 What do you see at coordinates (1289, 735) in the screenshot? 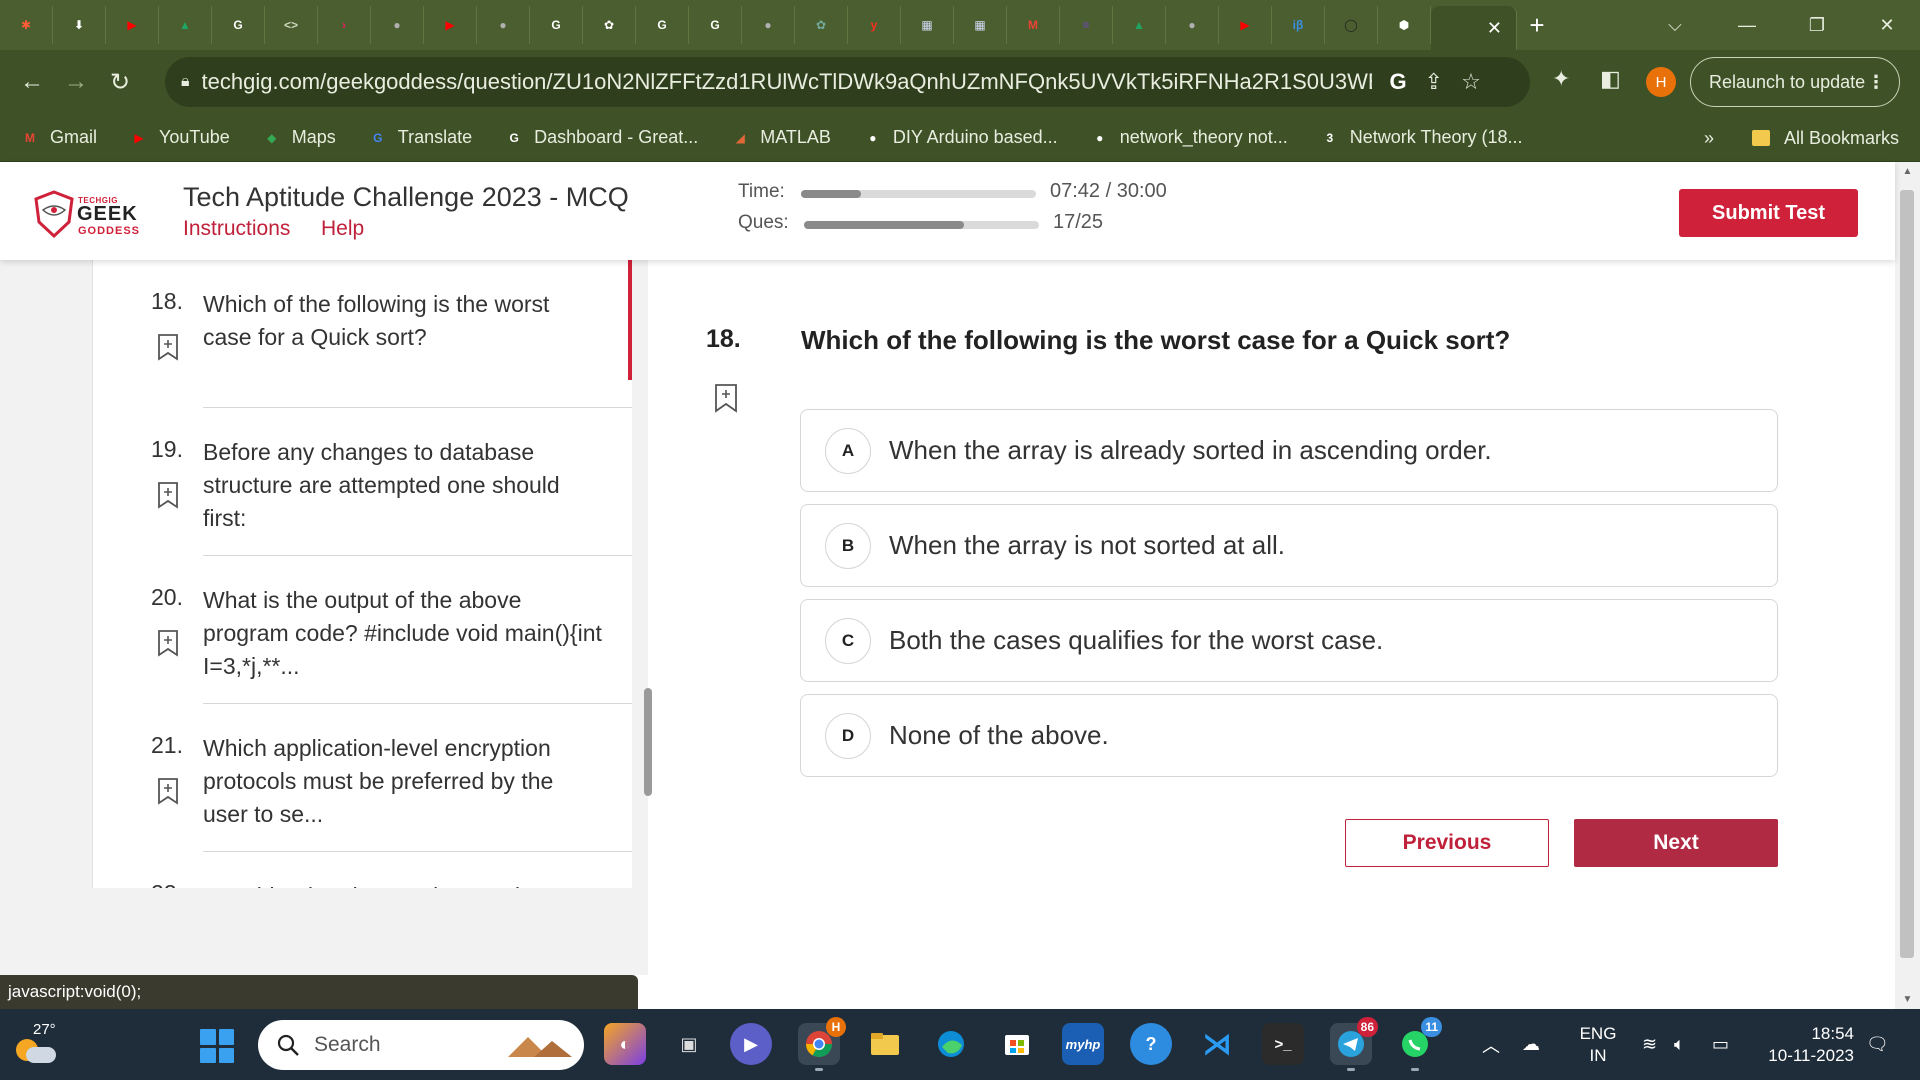
I see `answer-option: D None of the above.` at bounding box center [1289, 735].